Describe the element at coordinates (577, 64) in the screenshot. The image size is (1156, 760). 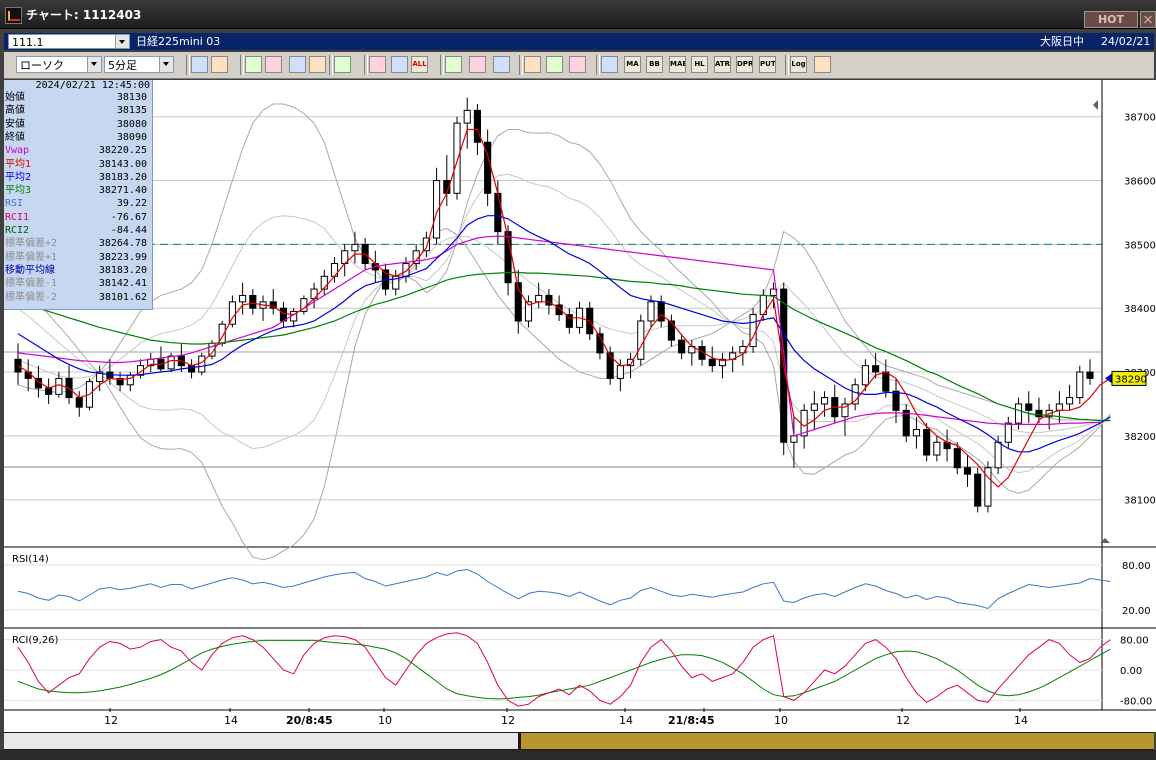
I see `color-icon` at that location.